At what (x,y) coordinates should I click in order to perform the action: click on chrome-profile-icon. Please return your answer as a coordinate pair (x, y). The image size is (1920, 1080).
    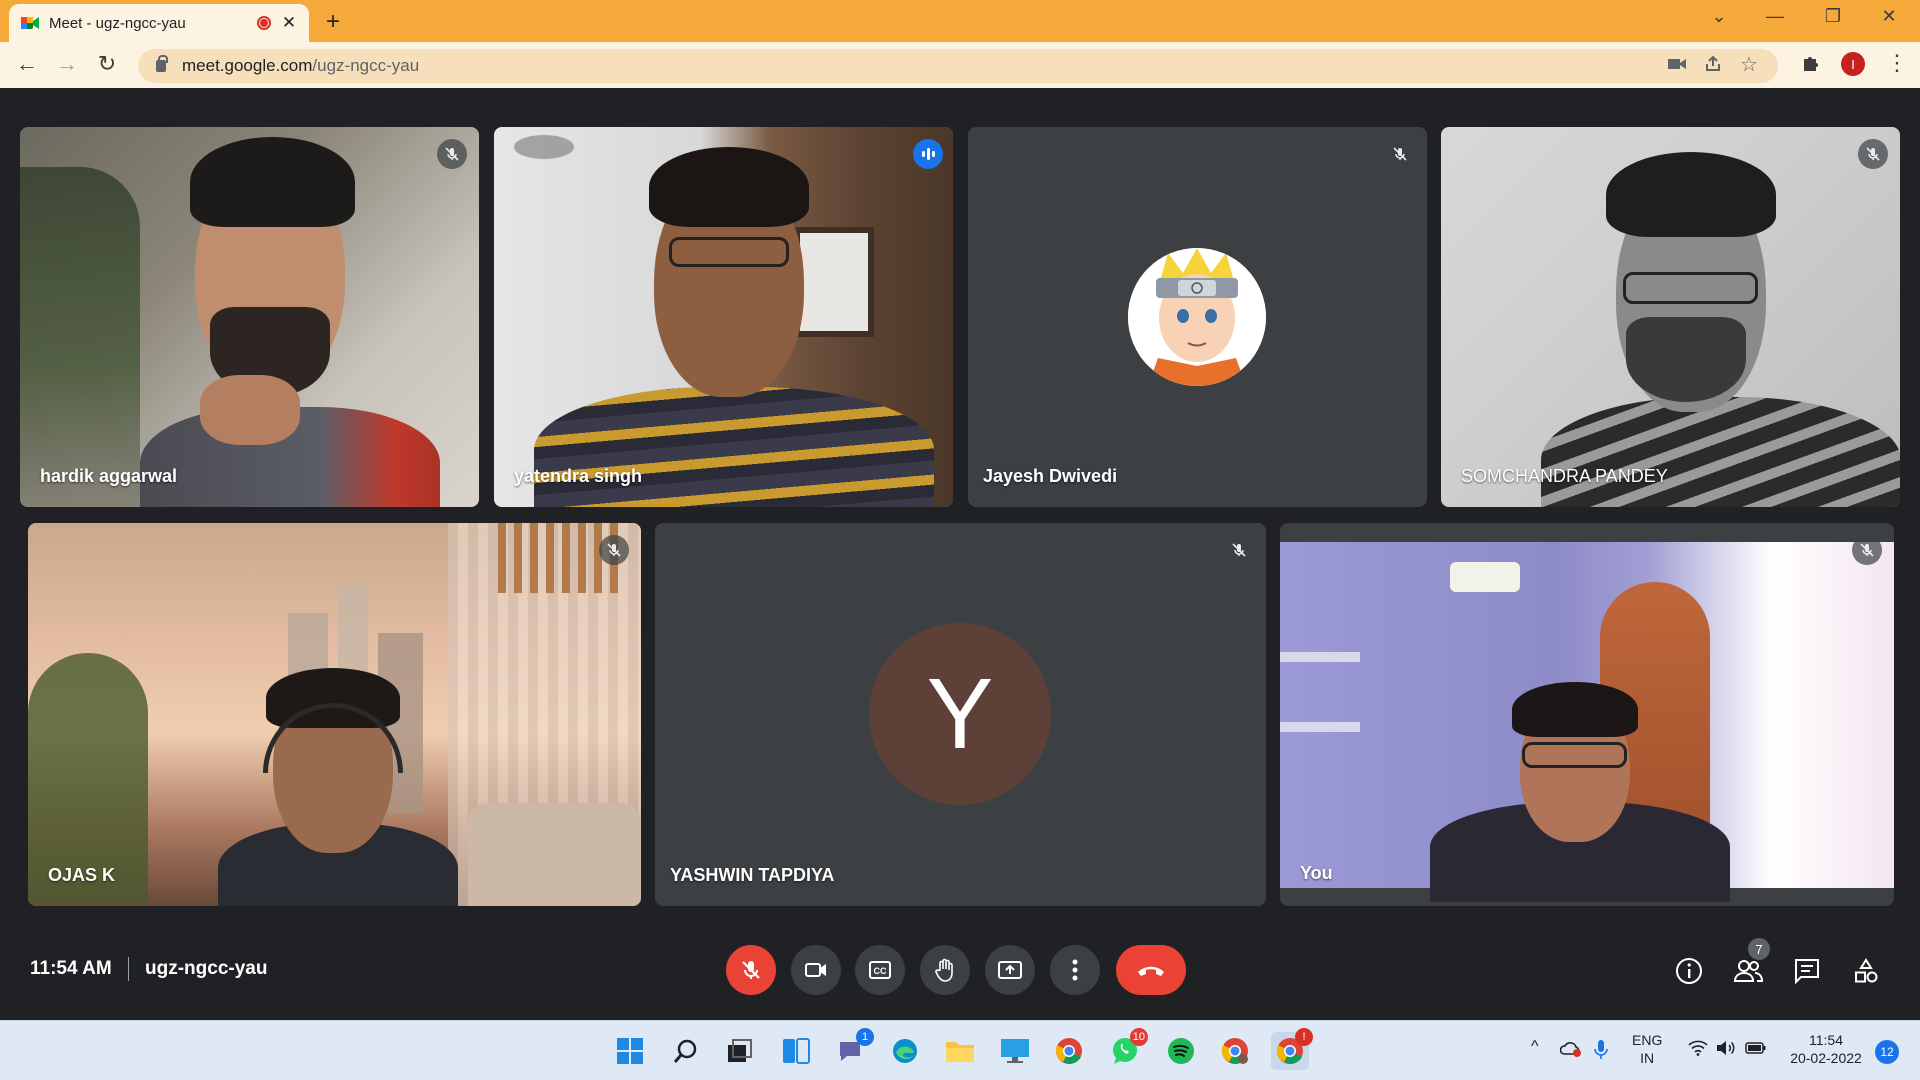
    Looking at the image, I should click on (1235, 1051).